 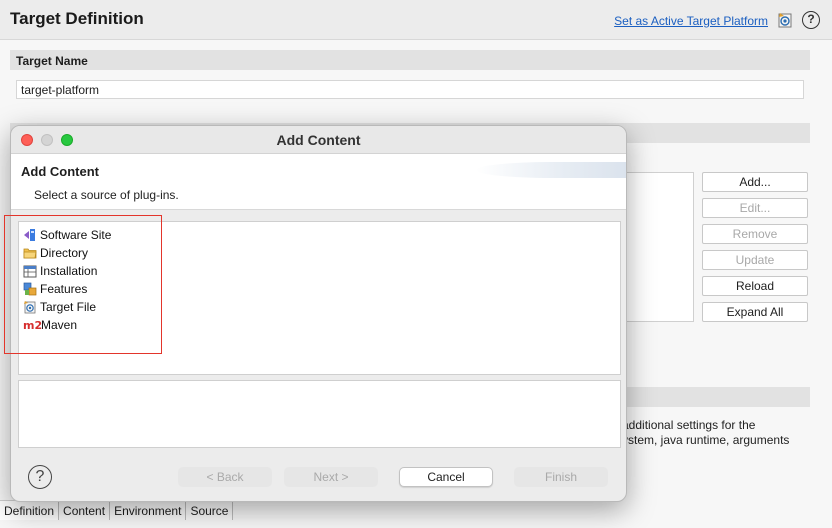 What do you see at coordinates (30, 510) in the screenshot?
I see `tab-definition: Definition` at bounding box center [30, 510].